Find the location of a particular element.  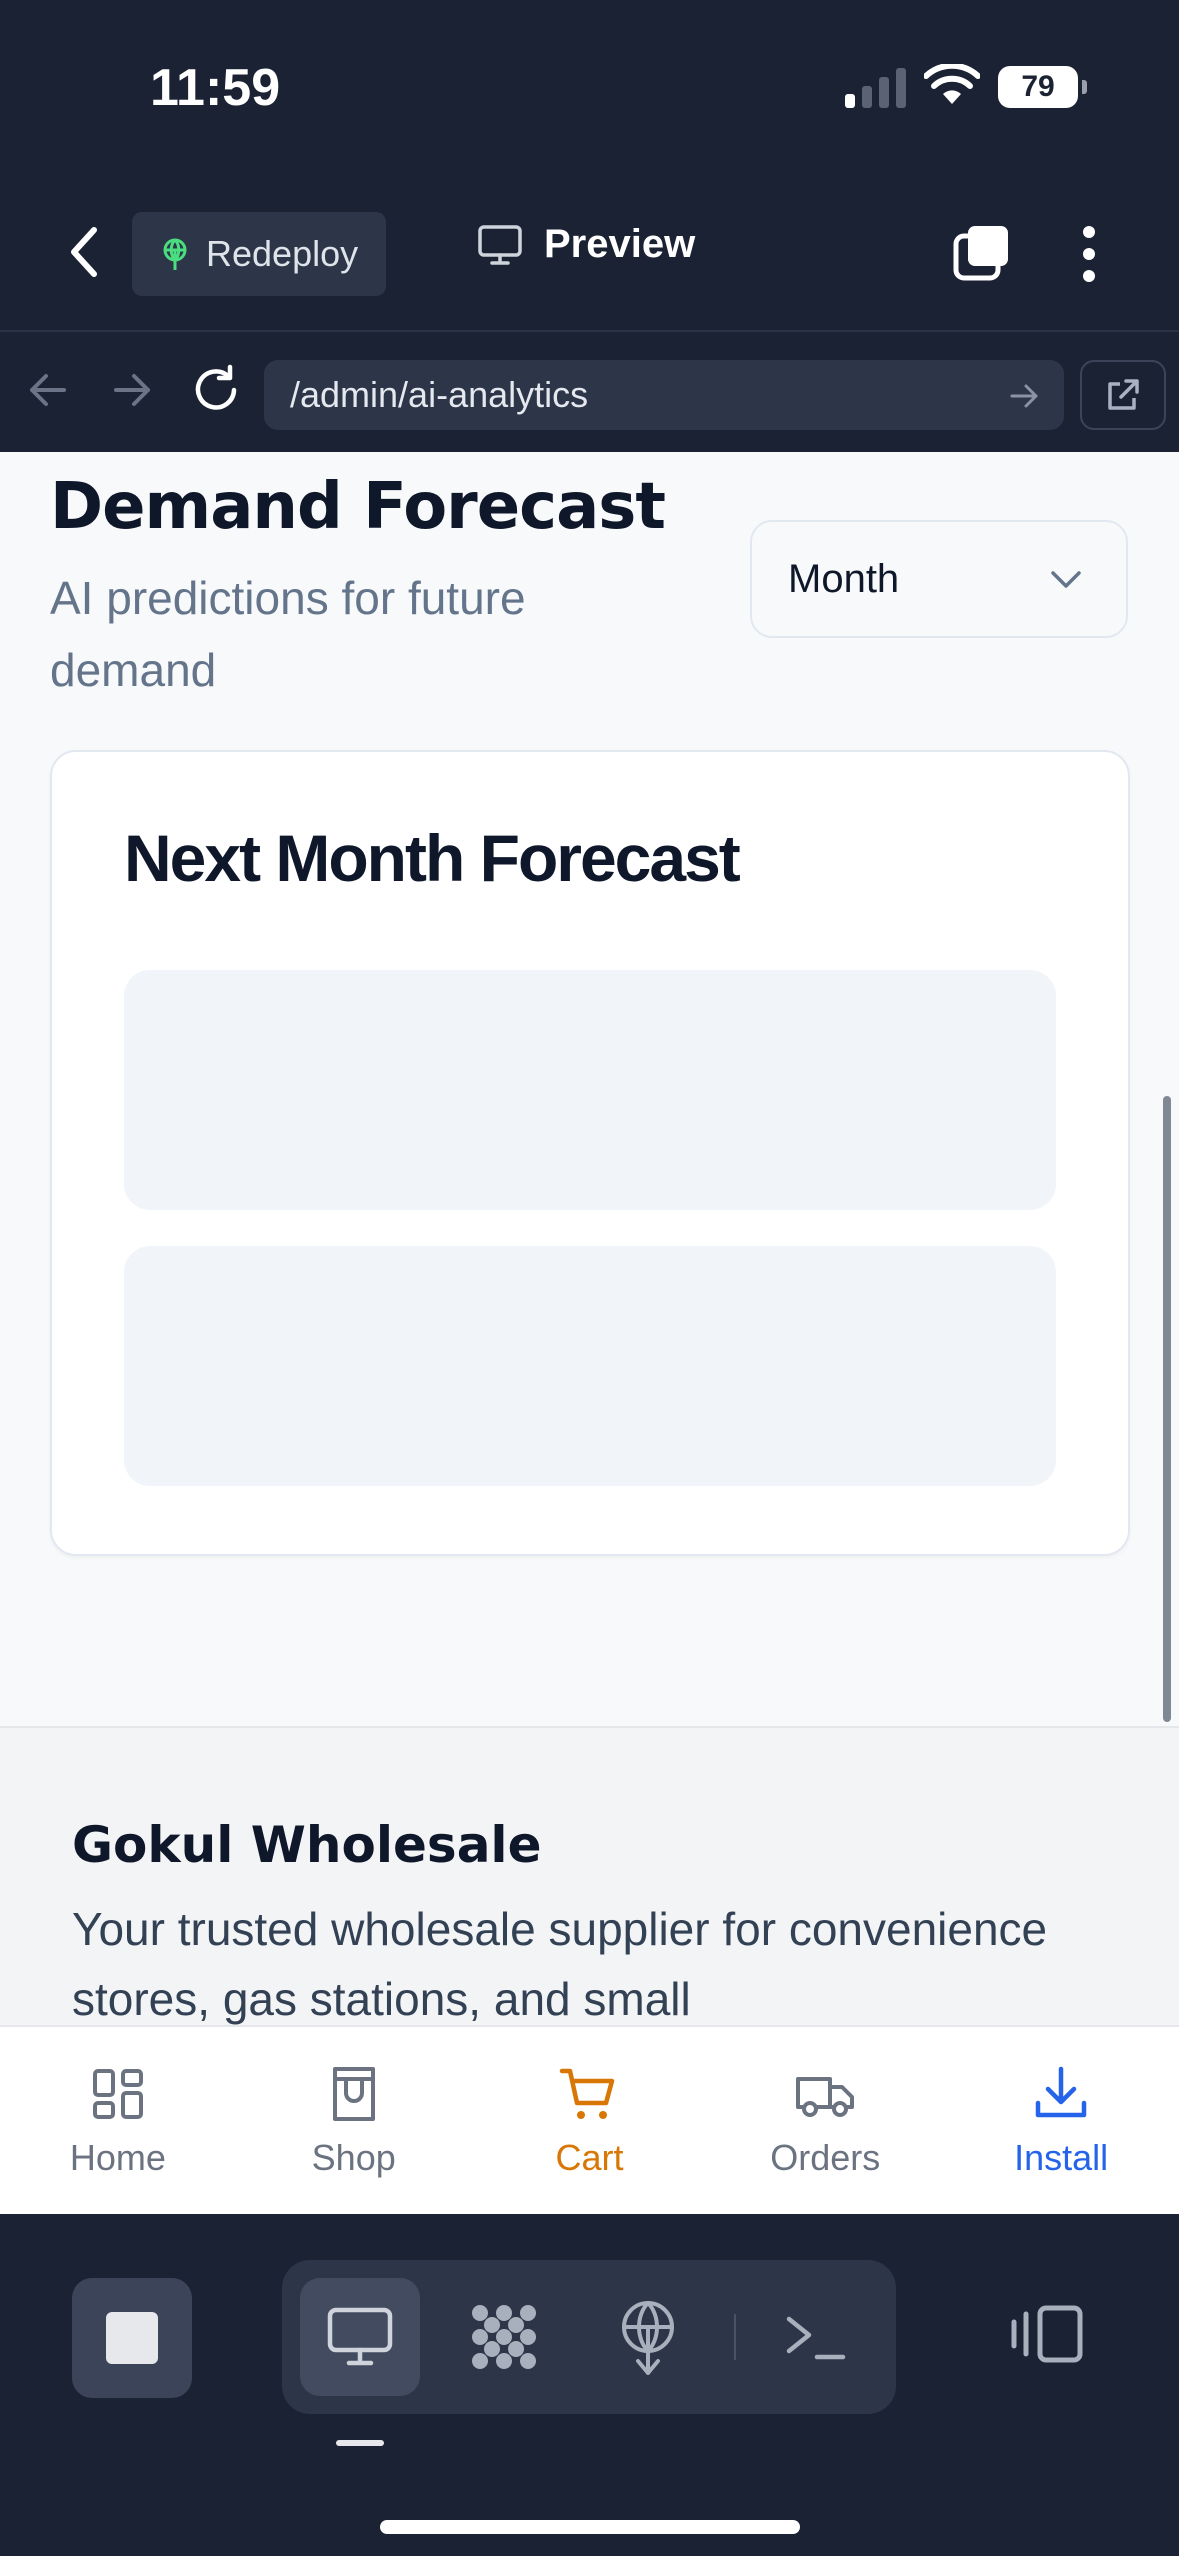

nav-orders: Orders is located at coordinates (825, 2120).